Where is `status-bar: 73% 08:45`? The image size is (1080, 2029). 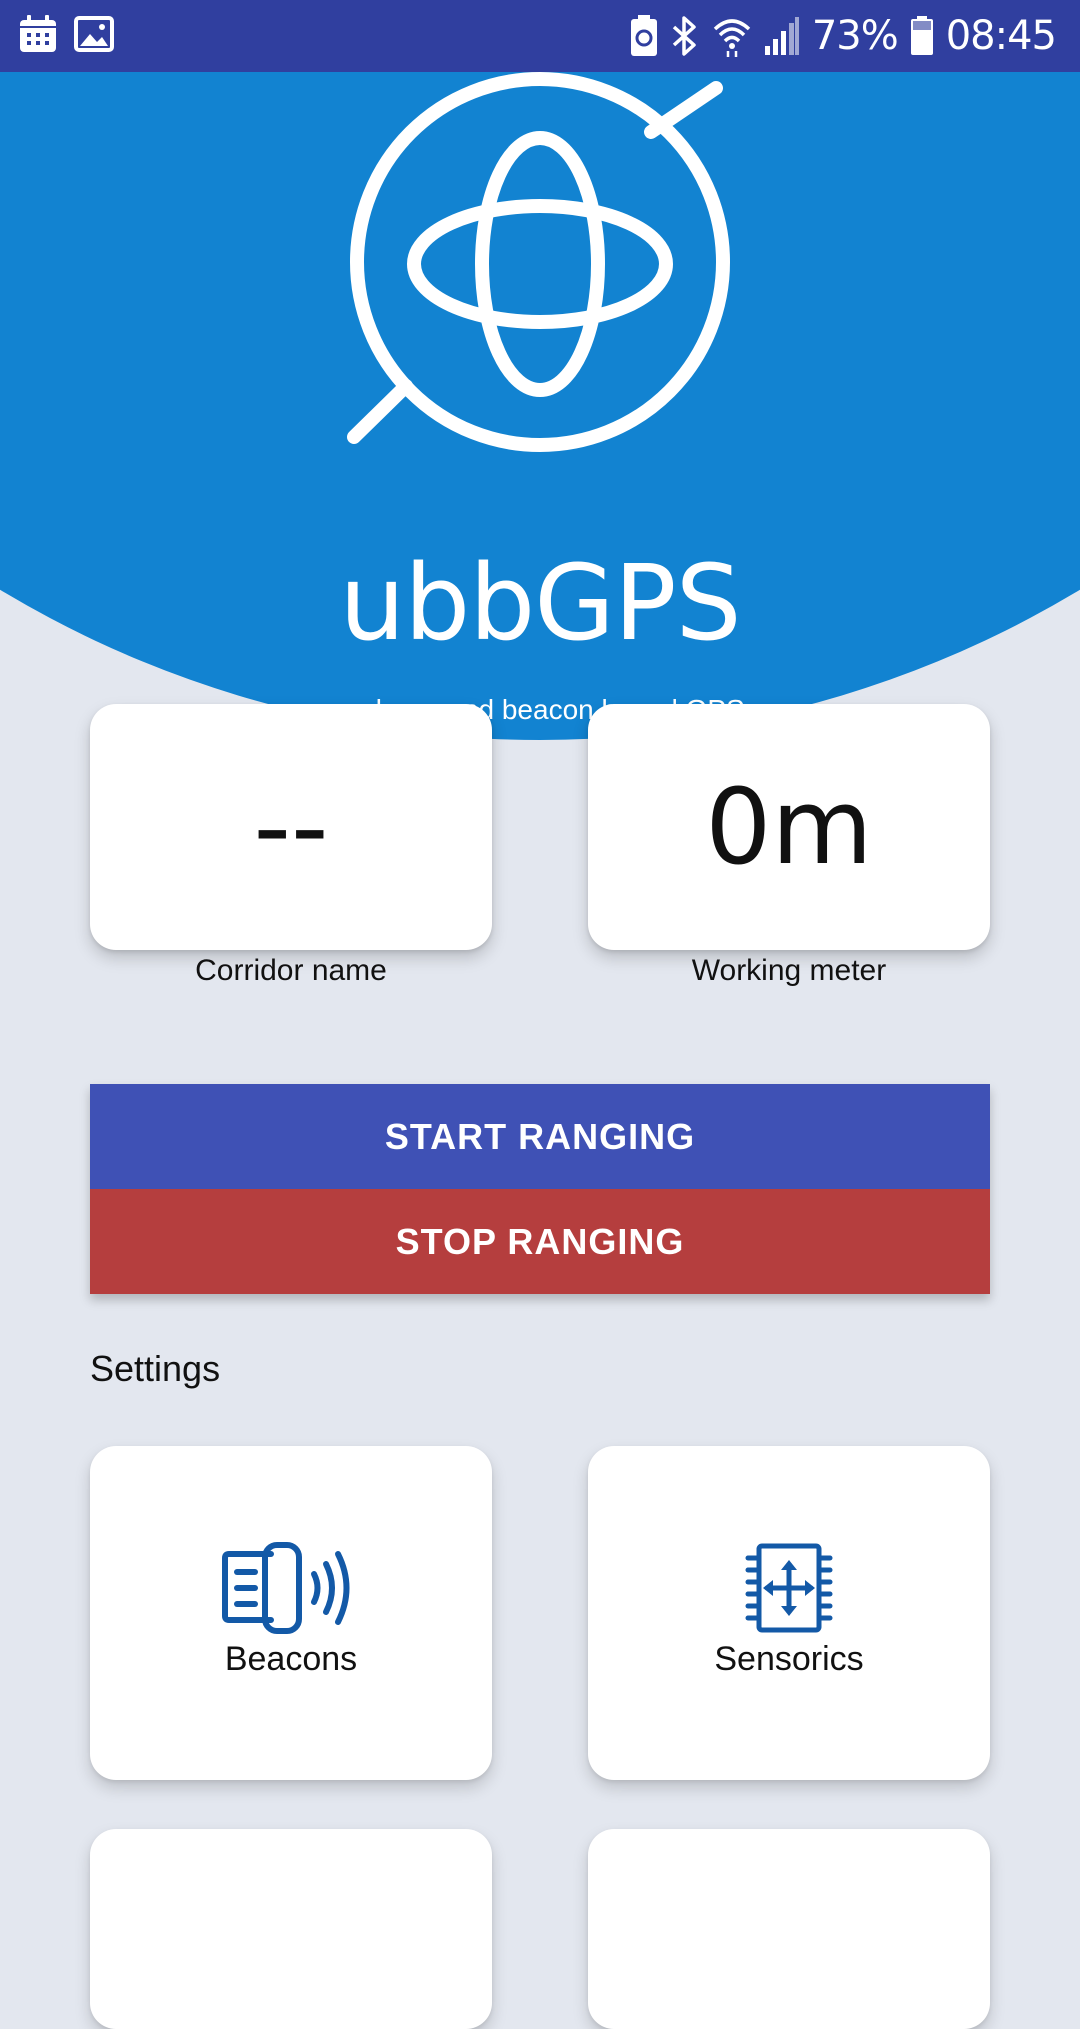
status-bar: 73% 08:45 is located at coordinates (540, 36).